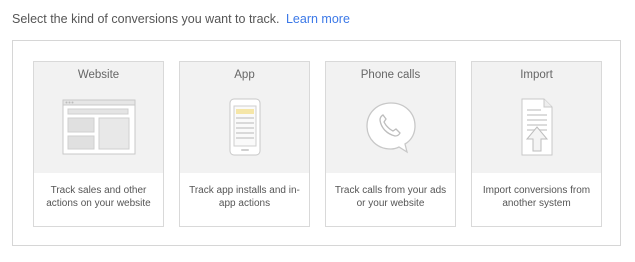  Describe the element at coordinates (98, 127) in the screenshot. I see `website-icon` at that location.